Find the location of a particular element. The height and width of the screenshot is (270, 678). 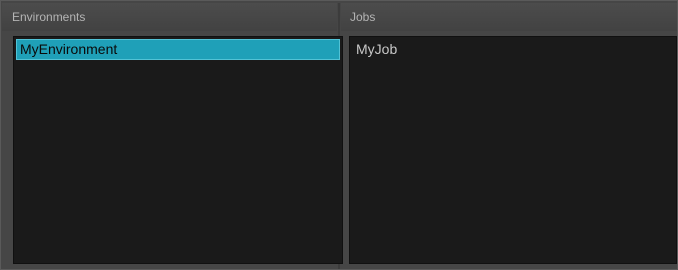

job-list-item: MyJob is located at coordinates (513, 49).